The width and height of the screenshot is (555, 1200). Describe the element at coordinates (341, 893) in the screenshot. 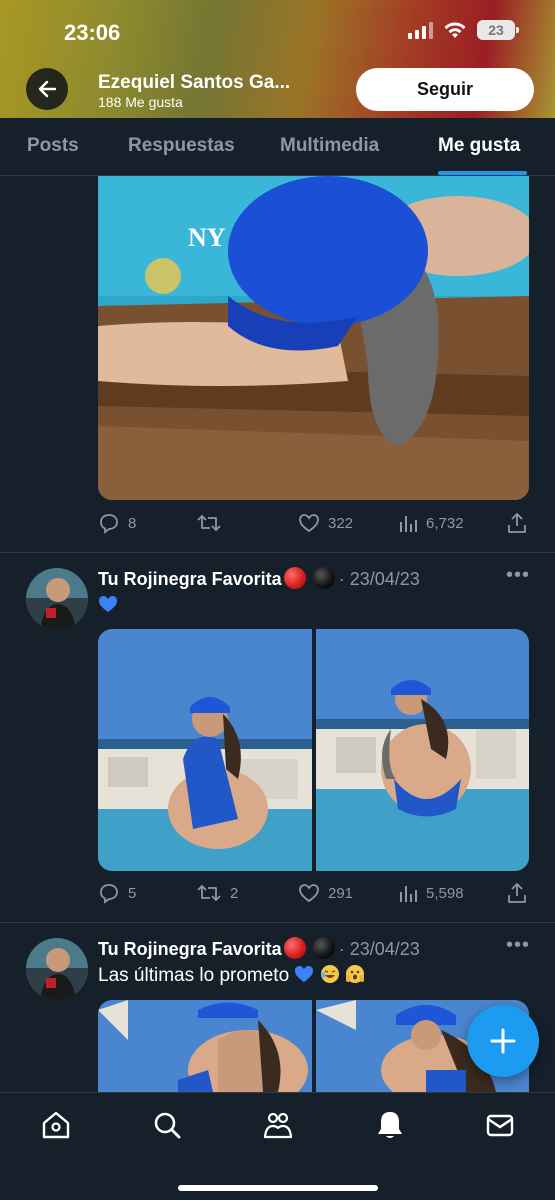

I see `like-count: 291` at that location.